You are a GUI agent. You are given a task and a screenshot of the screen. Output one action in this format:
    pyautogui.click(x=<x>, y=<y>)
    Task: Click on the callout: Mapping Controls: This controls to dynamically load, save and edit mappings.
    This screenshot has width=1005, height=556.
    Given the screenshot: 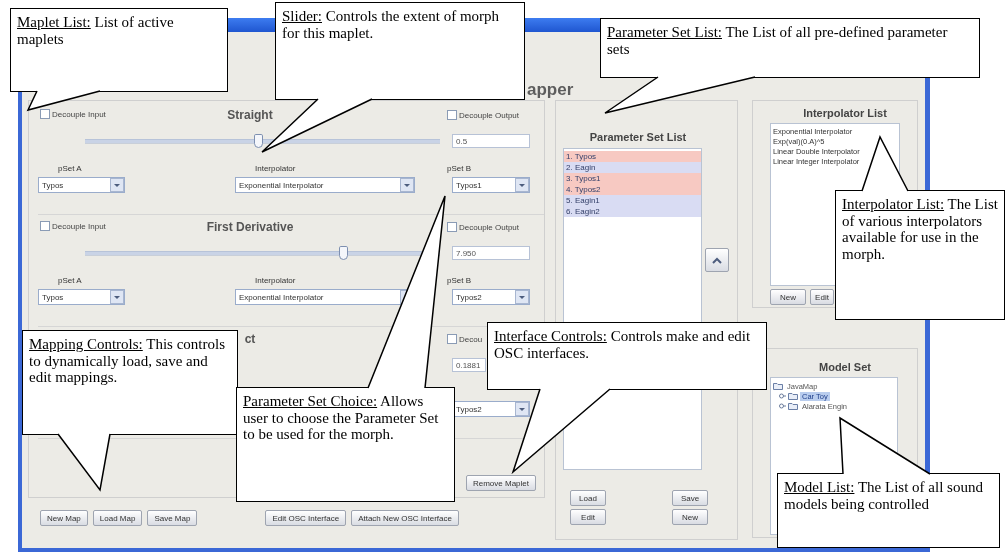 What is the action you would take?
    pyautogui.click(x=130, y=382)
    